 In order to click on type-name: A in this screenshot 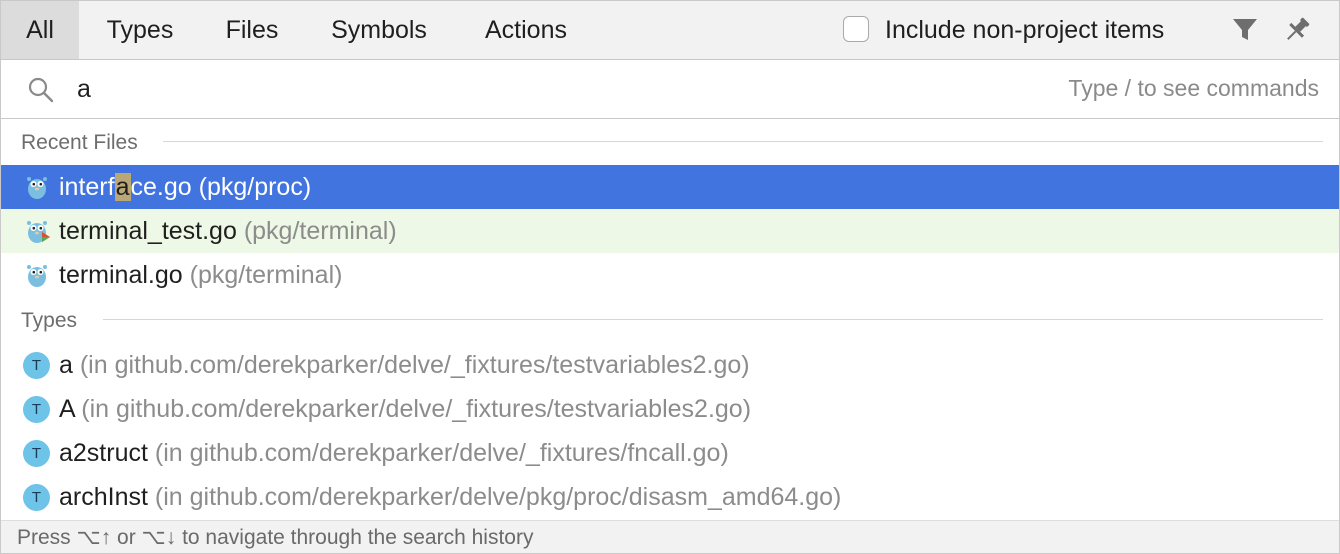, I will do `click(67, 409)`.